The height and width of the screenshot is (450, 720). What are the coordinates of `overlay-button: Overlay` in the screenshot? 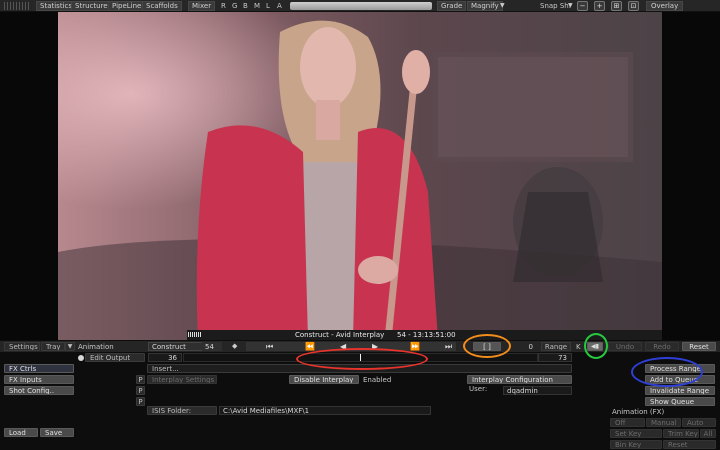 It's located at (665, 6).